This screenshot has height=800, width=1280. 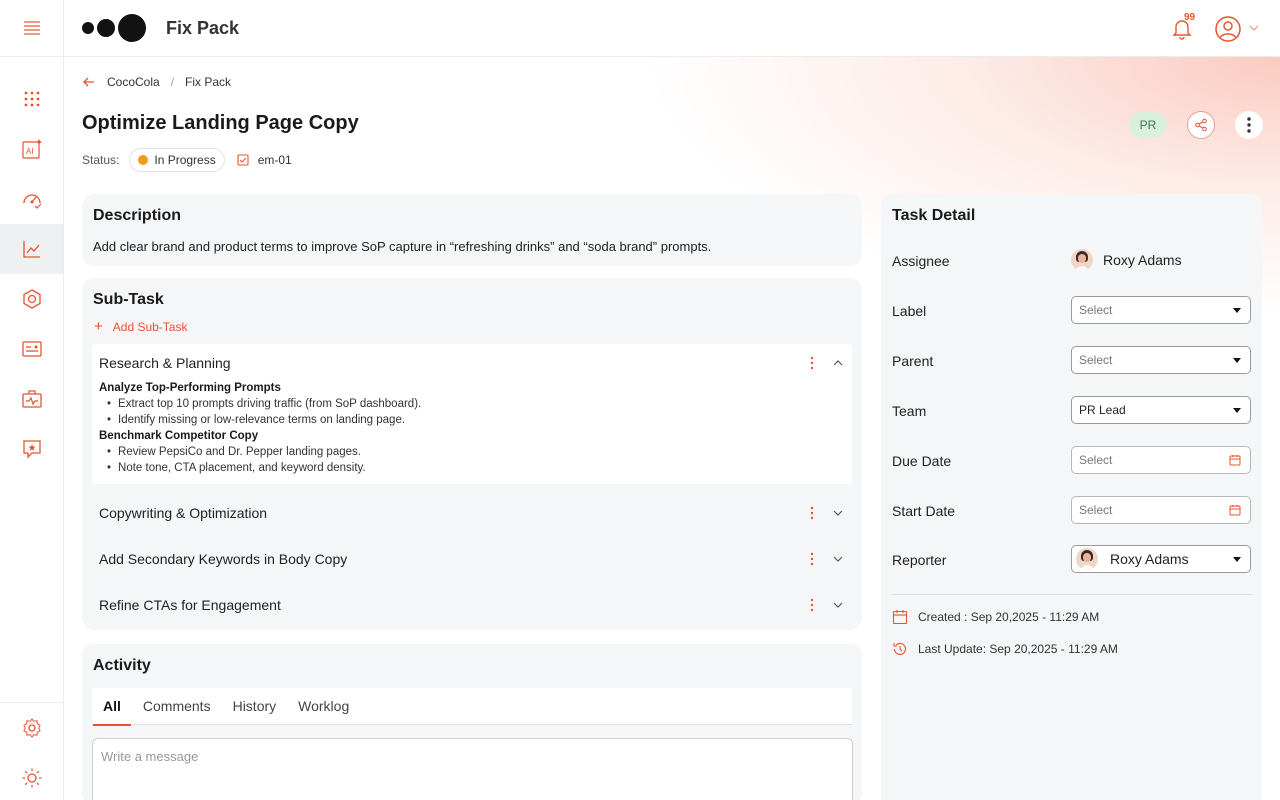 What do you see at coordinates (133, 82) in the screenshot?
I see `breadcrumb-parent: CocoCola` at bounding box center [133, 82].